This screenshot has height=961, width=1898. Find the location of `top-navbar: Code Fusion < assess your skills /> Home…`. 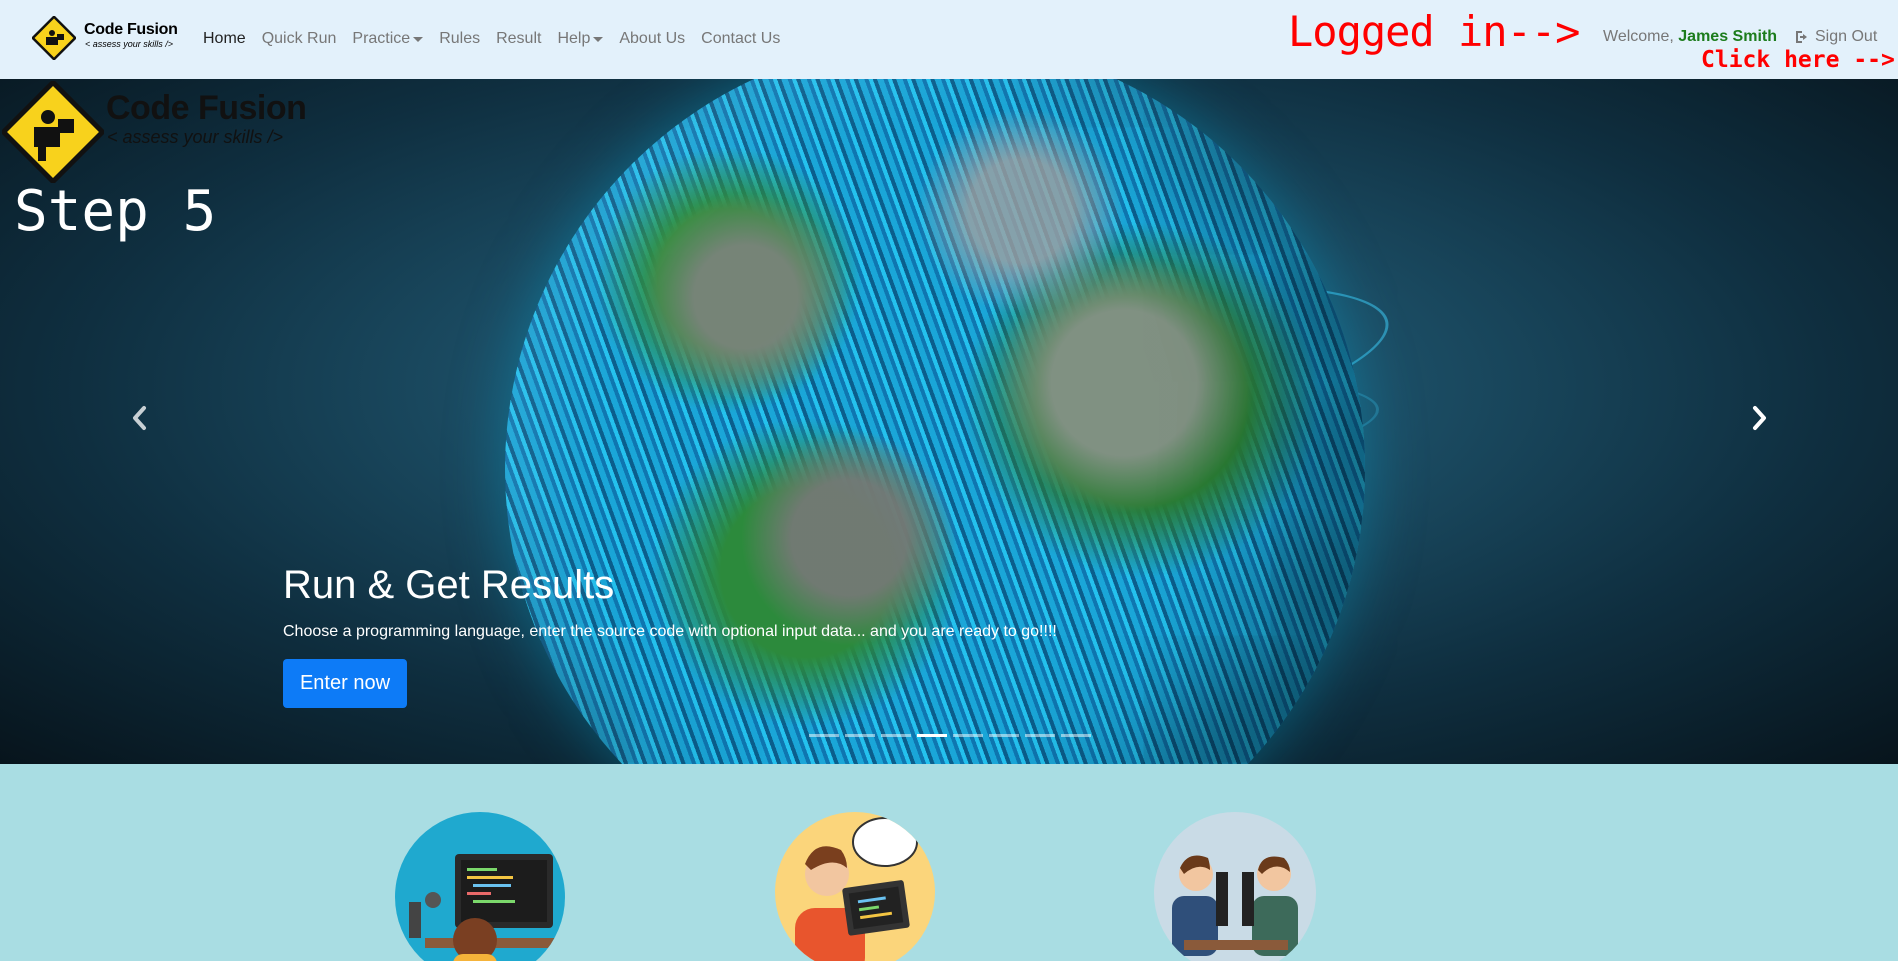

top-navbar: Code Fusion < assess your skills /> Home… is located at coordinates (949, 39).